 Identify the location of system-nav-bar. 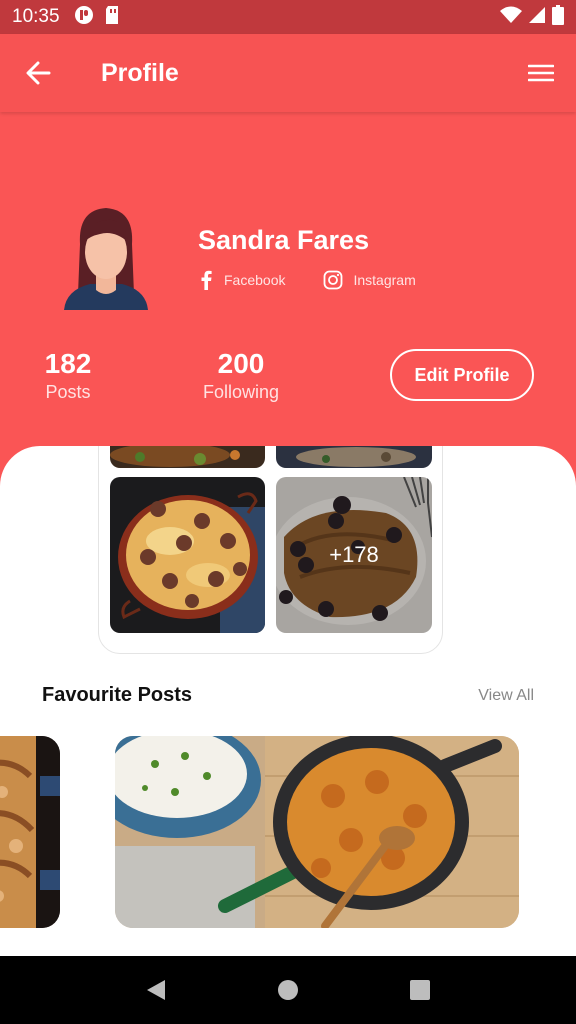
(288, 990).